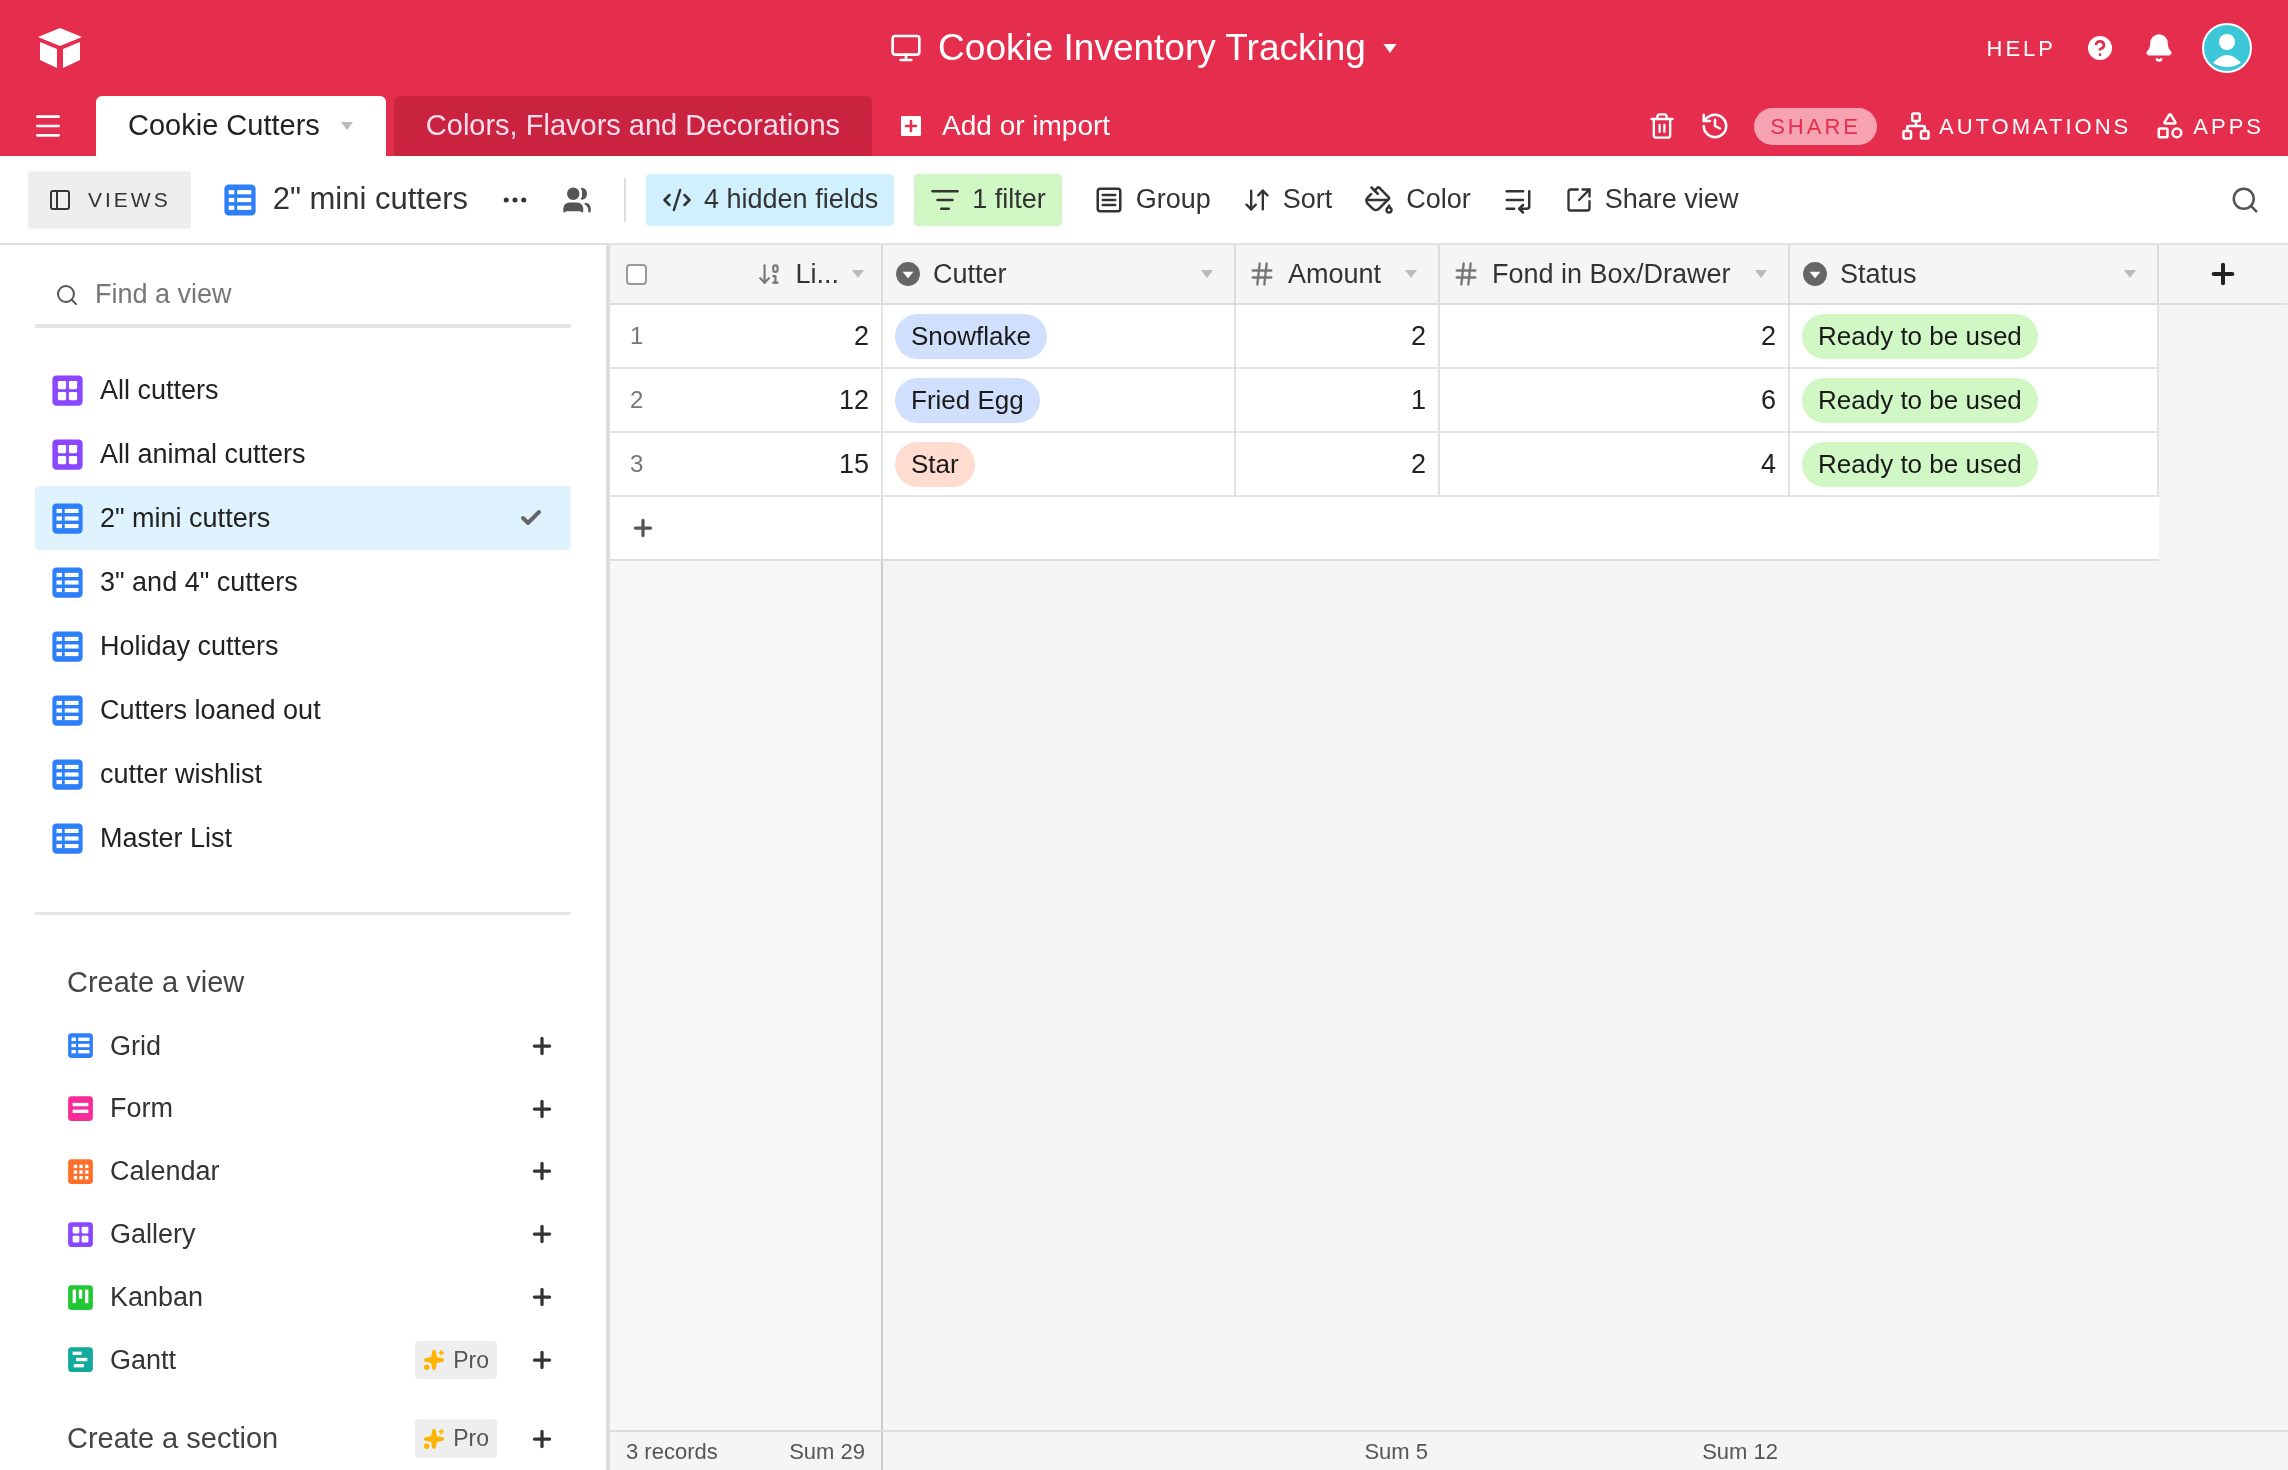 The width and height of the screenshot is (2288, 1470). Describe the element at coordinates (156, 982) in the screenshot. I see `create-view-heading: Create a view` at that location.